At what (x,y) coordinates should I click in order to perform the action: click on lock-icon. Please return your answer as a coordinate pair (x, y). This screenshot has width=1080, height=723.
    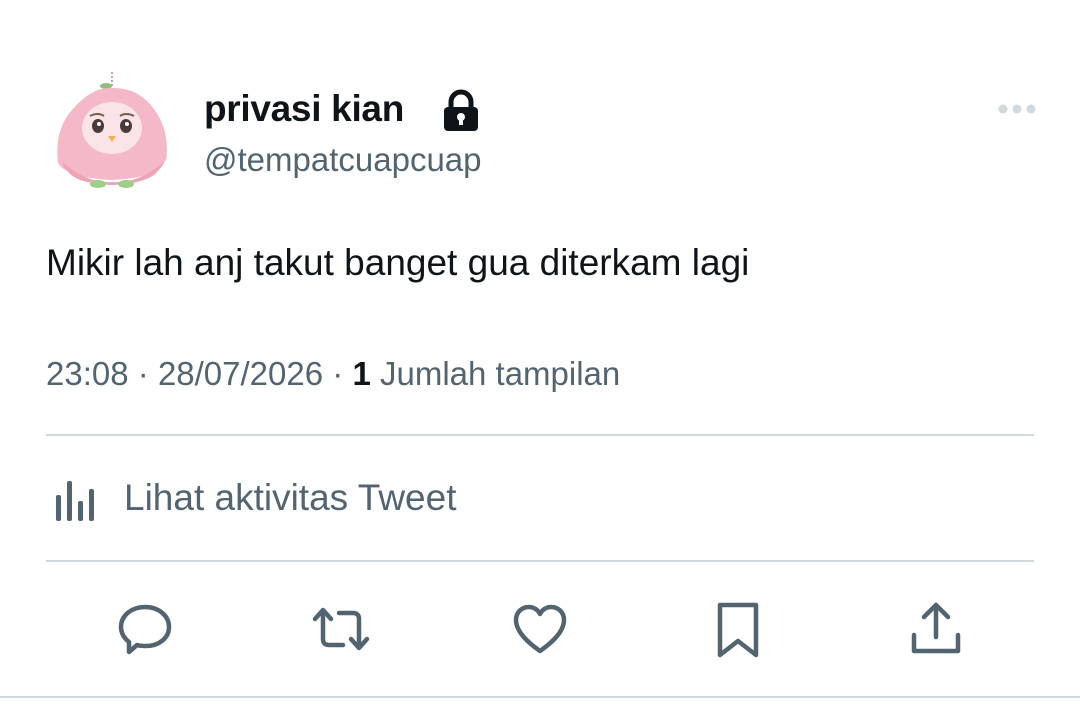
    Looking at the image, I should click on (461, 110).